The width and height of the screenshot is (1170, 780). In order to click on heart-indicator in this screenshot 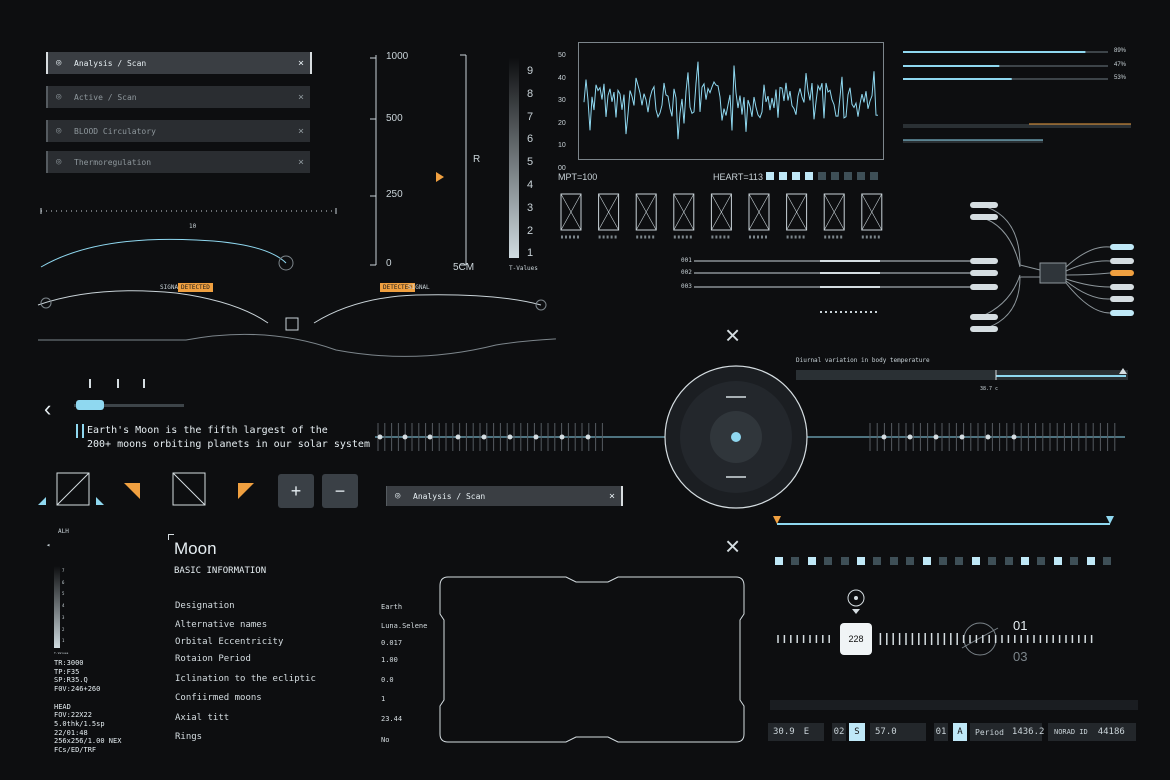, I will do `click(826, 176)`.